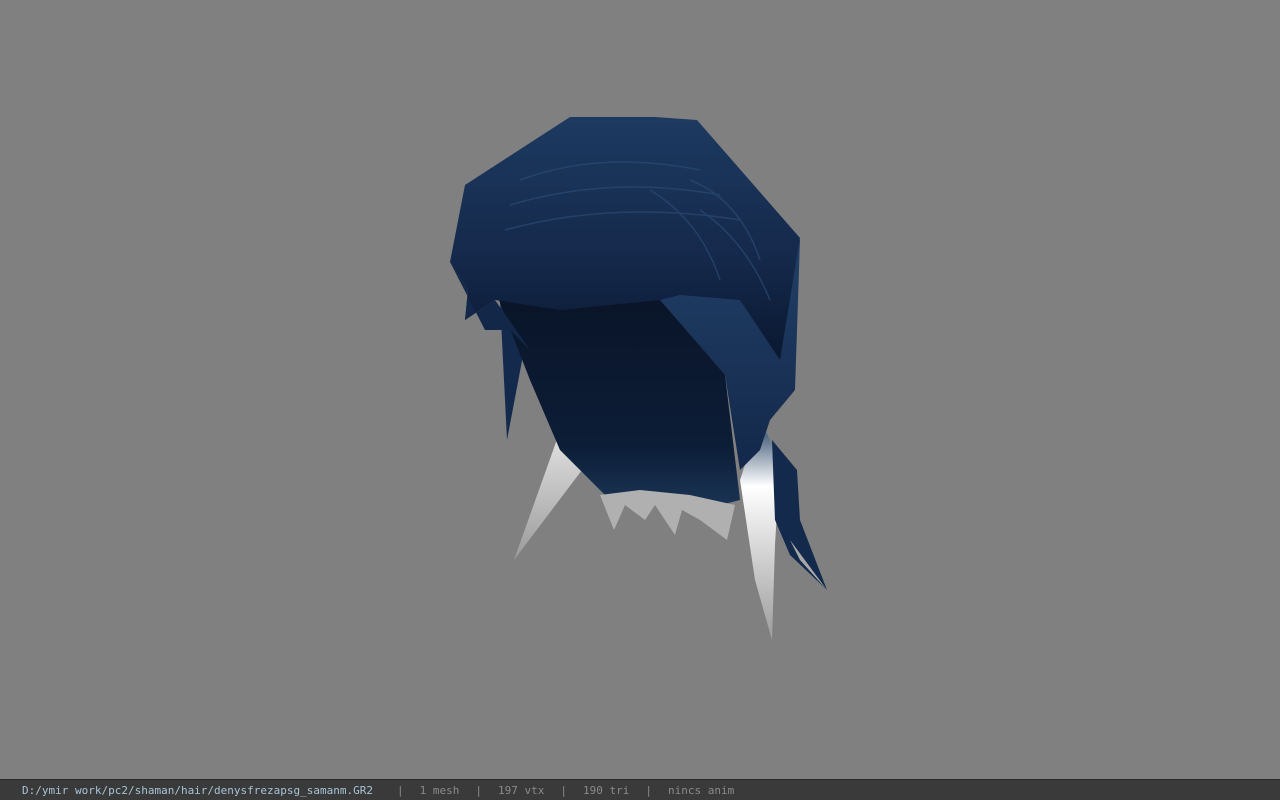 The width and height of the screenshot is (1280, 800). I want to click on hair-spike-right-outer, so click(799, 515).